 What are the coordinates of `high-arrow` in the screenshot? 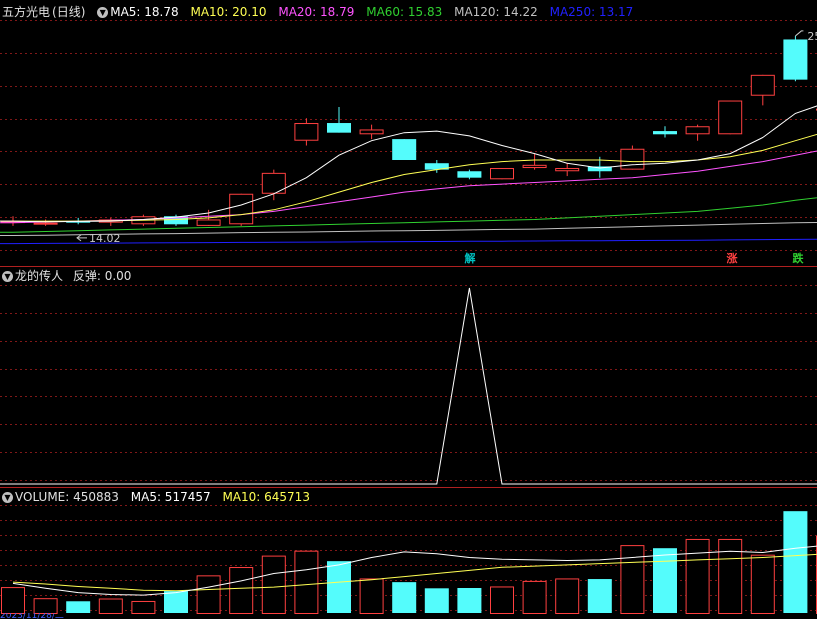 It's located at (799, 33).